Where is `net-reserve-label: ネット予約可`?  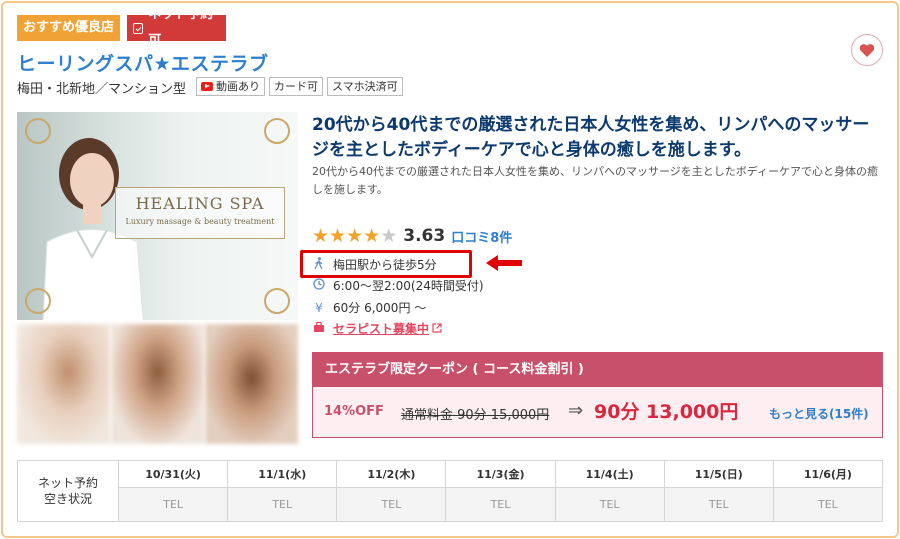 net-reserve-label: ネット予約可 is located at coordinates (181, 27).